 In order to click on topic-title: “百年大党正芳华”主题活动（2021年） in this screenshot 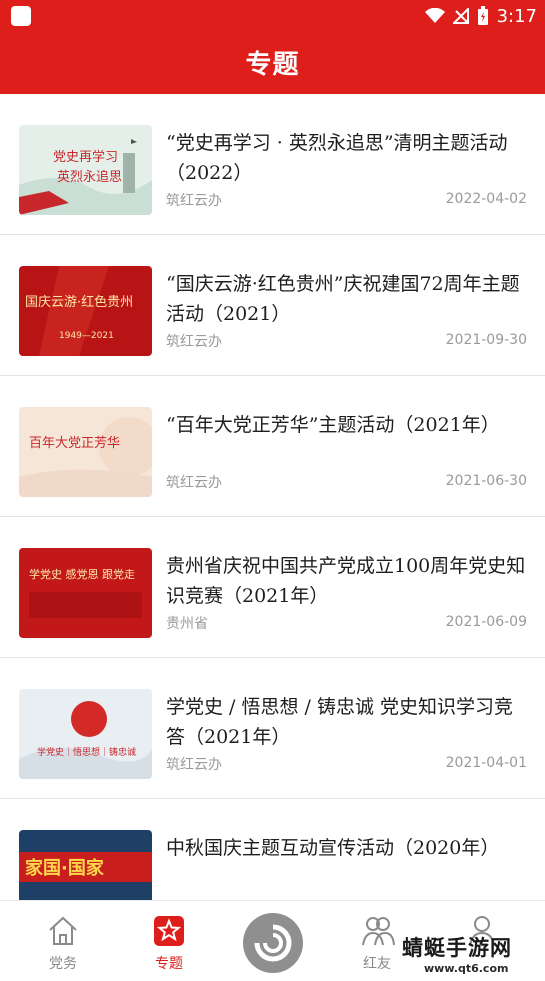, I will do `click(333, 425)`.